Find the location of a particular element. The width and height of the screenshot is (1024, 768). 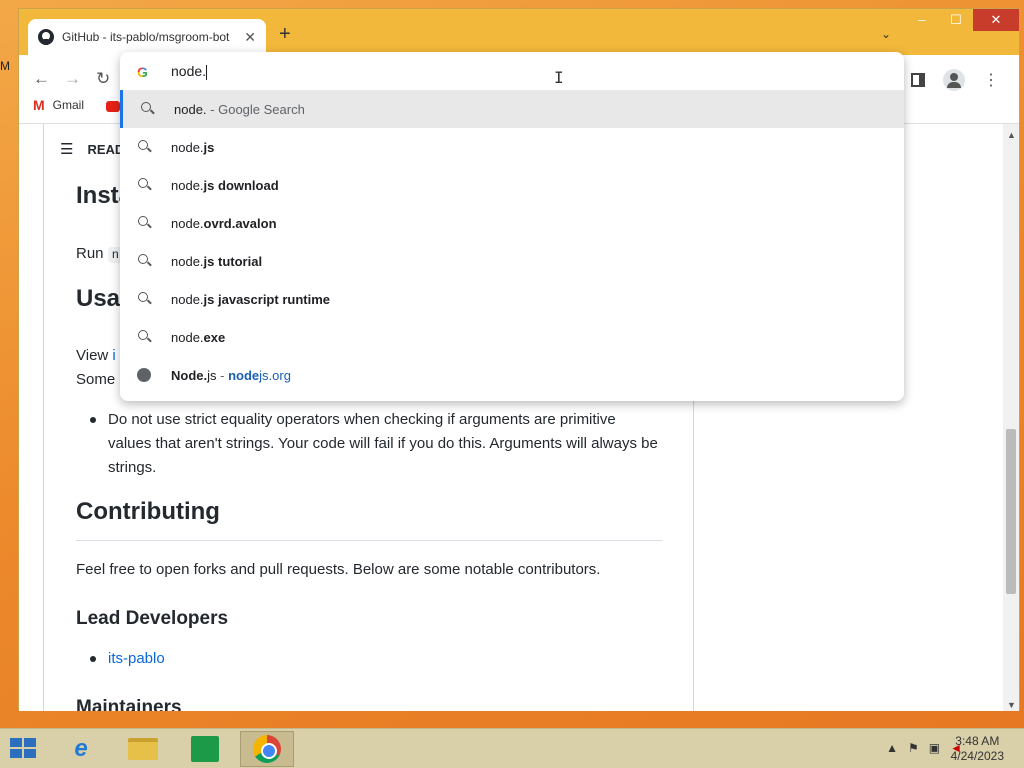

suggestion-text: node.js tutorial is located at coordinates (217, 261).